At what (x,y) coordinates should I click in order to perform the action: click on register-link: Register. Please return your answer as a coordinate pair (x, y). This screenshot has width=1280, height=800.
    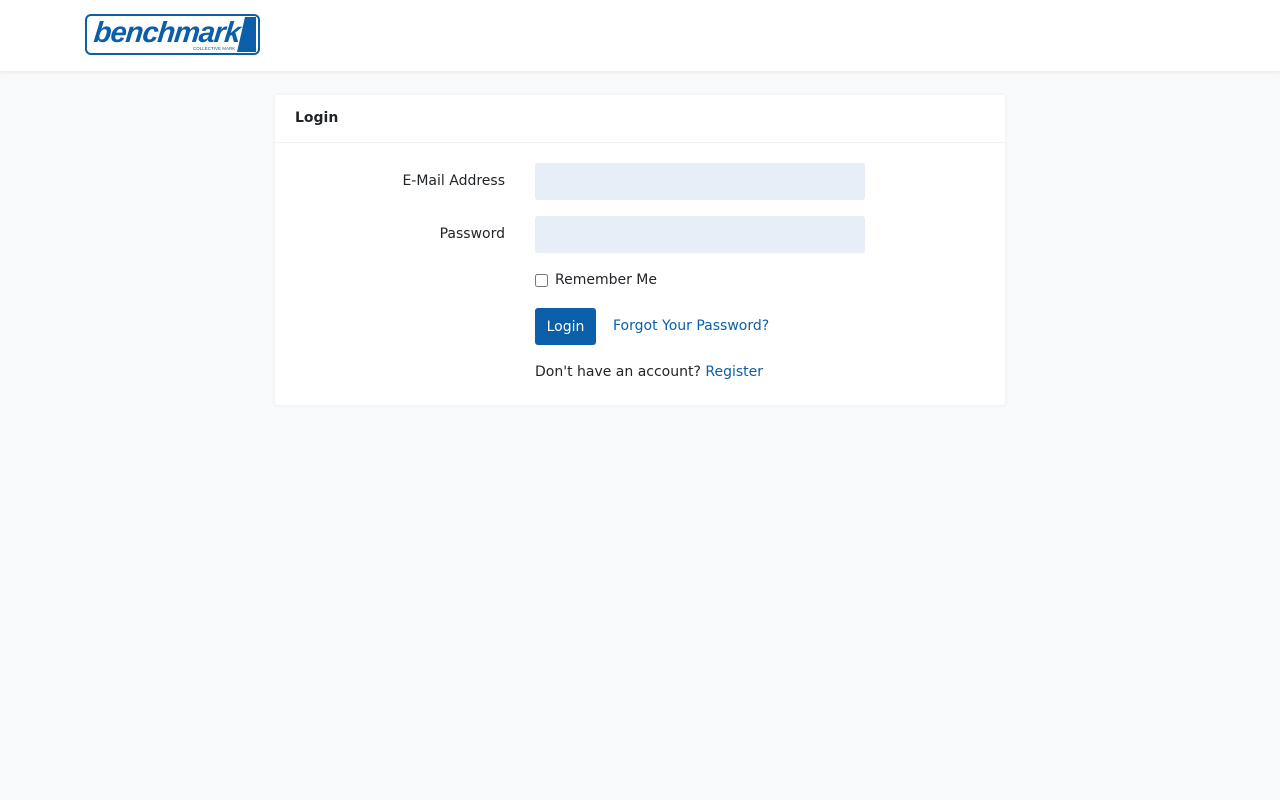
    Looking at the image, I should click on (734, 372).